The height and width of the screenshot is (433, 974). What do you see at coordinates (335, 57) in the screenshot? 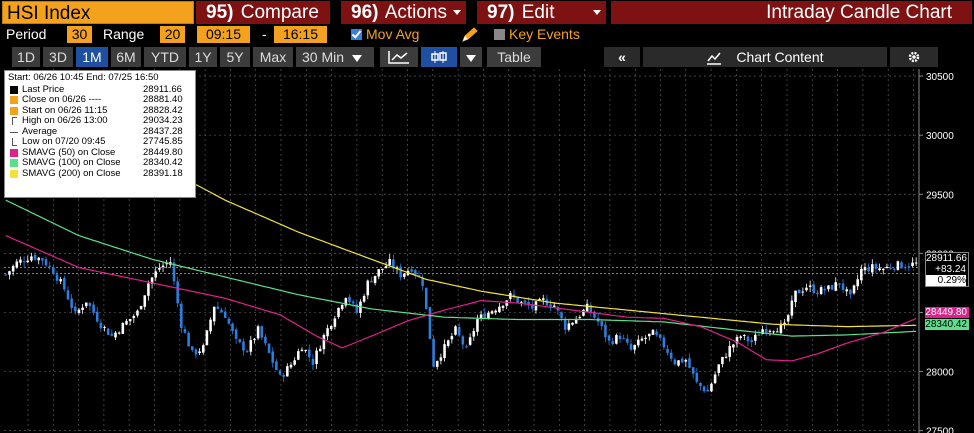
I see `interval-dropdown: 30 Min` at bounding box center [335, 57].